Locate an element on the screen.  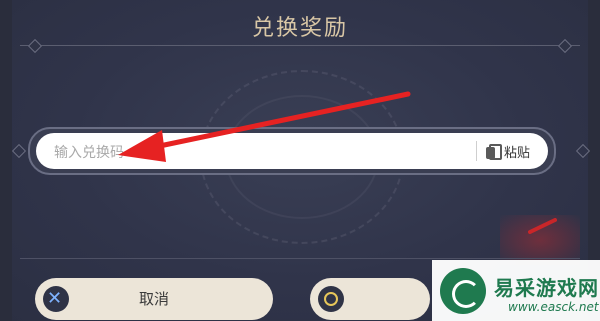
cancel-button: ✕ 取消 is located at coordinates (154, 299).